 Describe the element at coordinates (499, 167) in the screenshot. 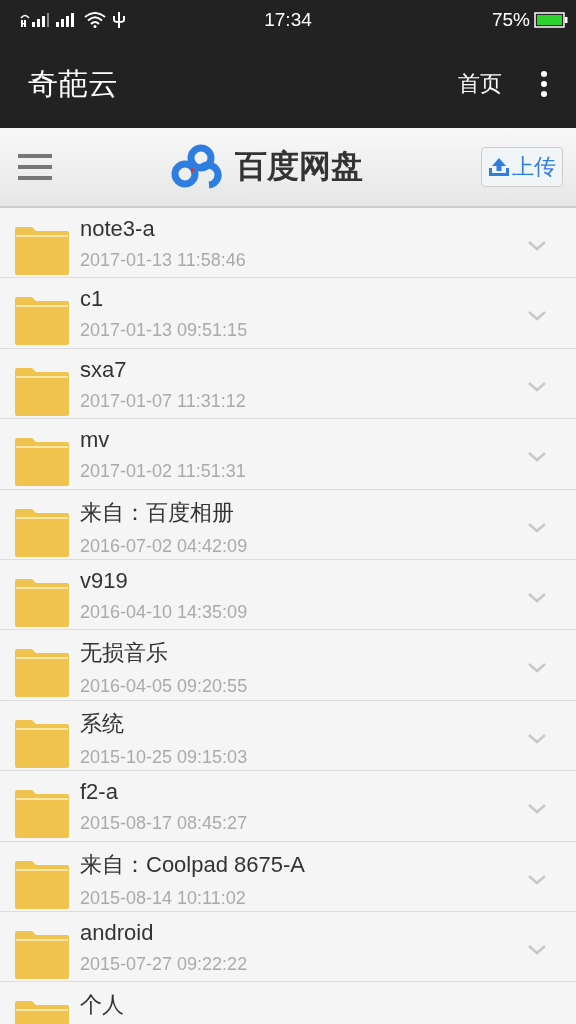

I see `upload-icon` at that location.